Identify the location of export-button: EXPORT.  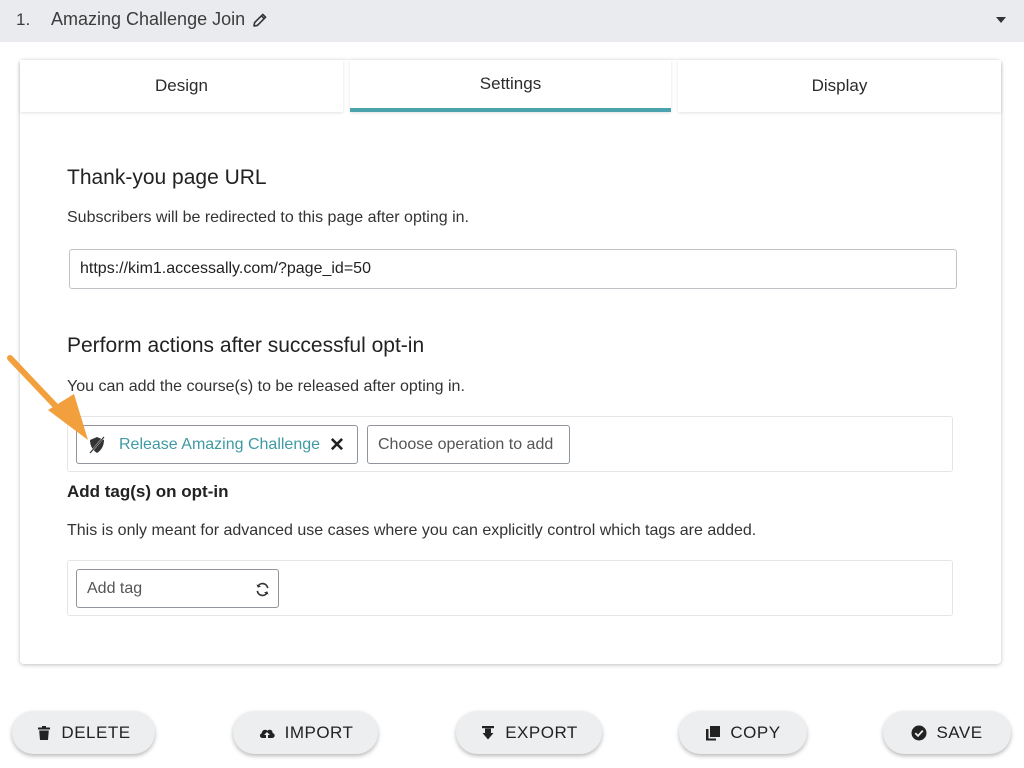
(529, 732).